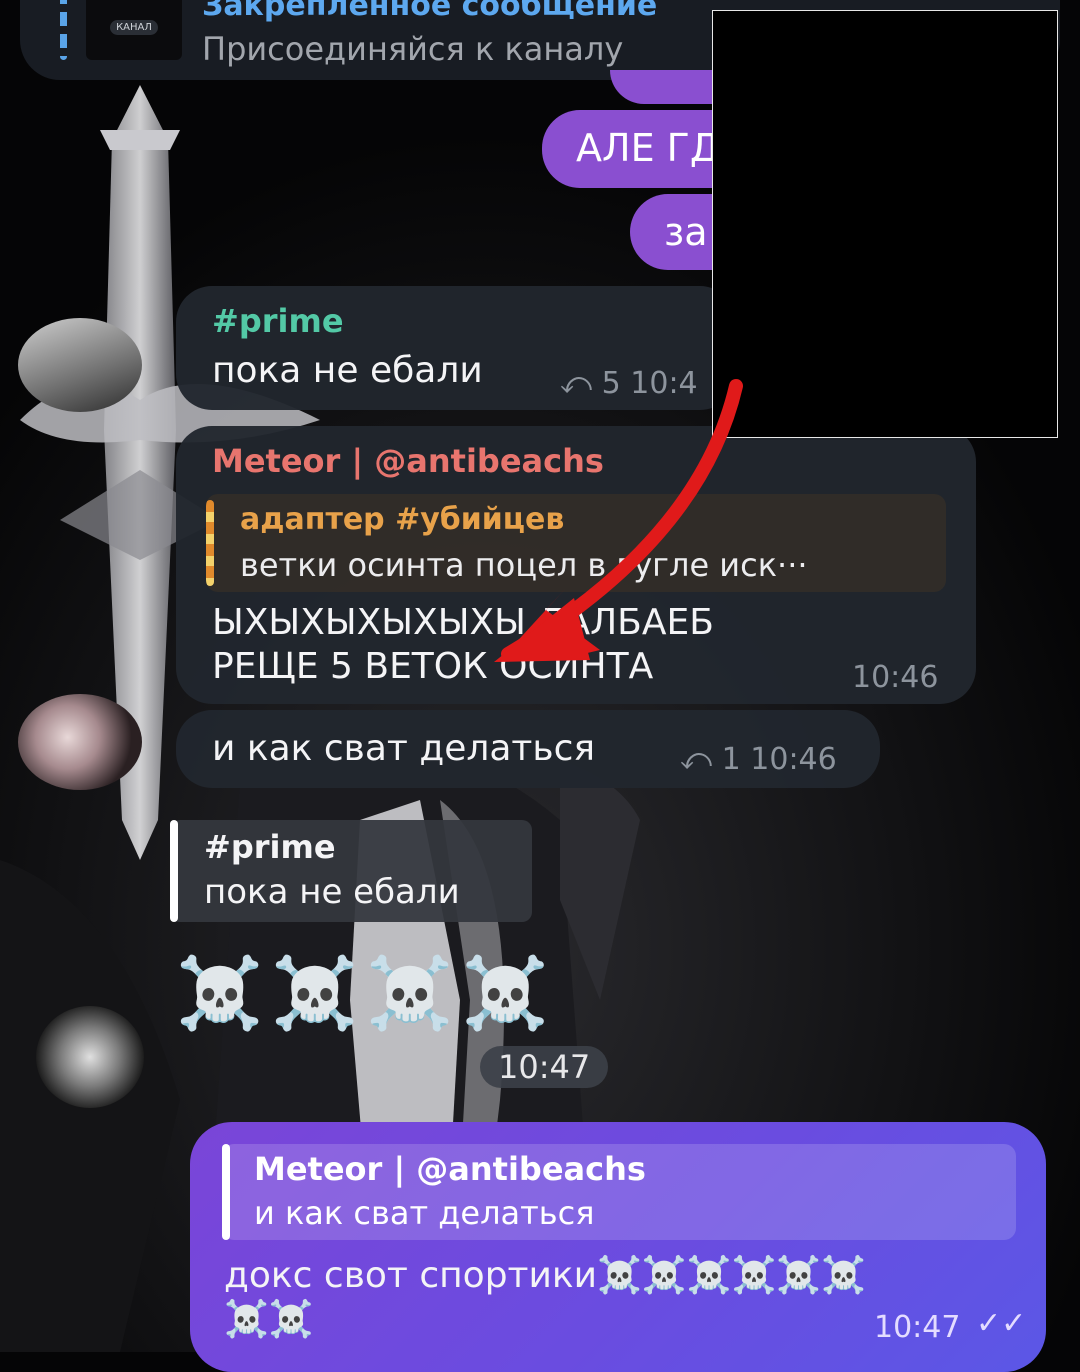 The height and width of the screenshot is (1372, 1080). I want to click on pinned-title: Закрепленное сообщение, so click(430, 11).